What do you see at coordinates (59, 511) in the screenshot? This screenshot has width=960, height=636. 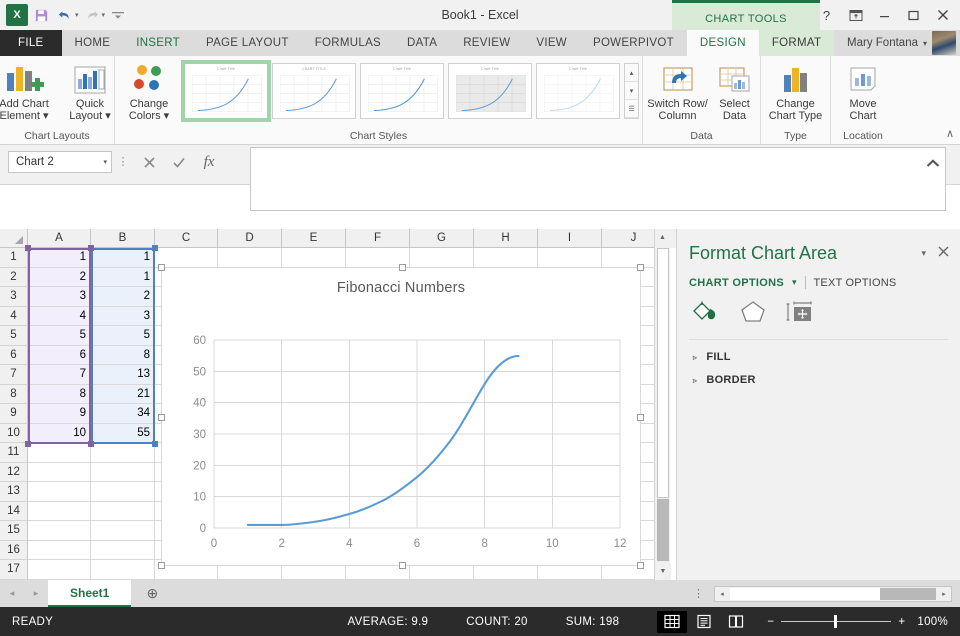 I see `cell-a14` at bounding box center [59, 511].